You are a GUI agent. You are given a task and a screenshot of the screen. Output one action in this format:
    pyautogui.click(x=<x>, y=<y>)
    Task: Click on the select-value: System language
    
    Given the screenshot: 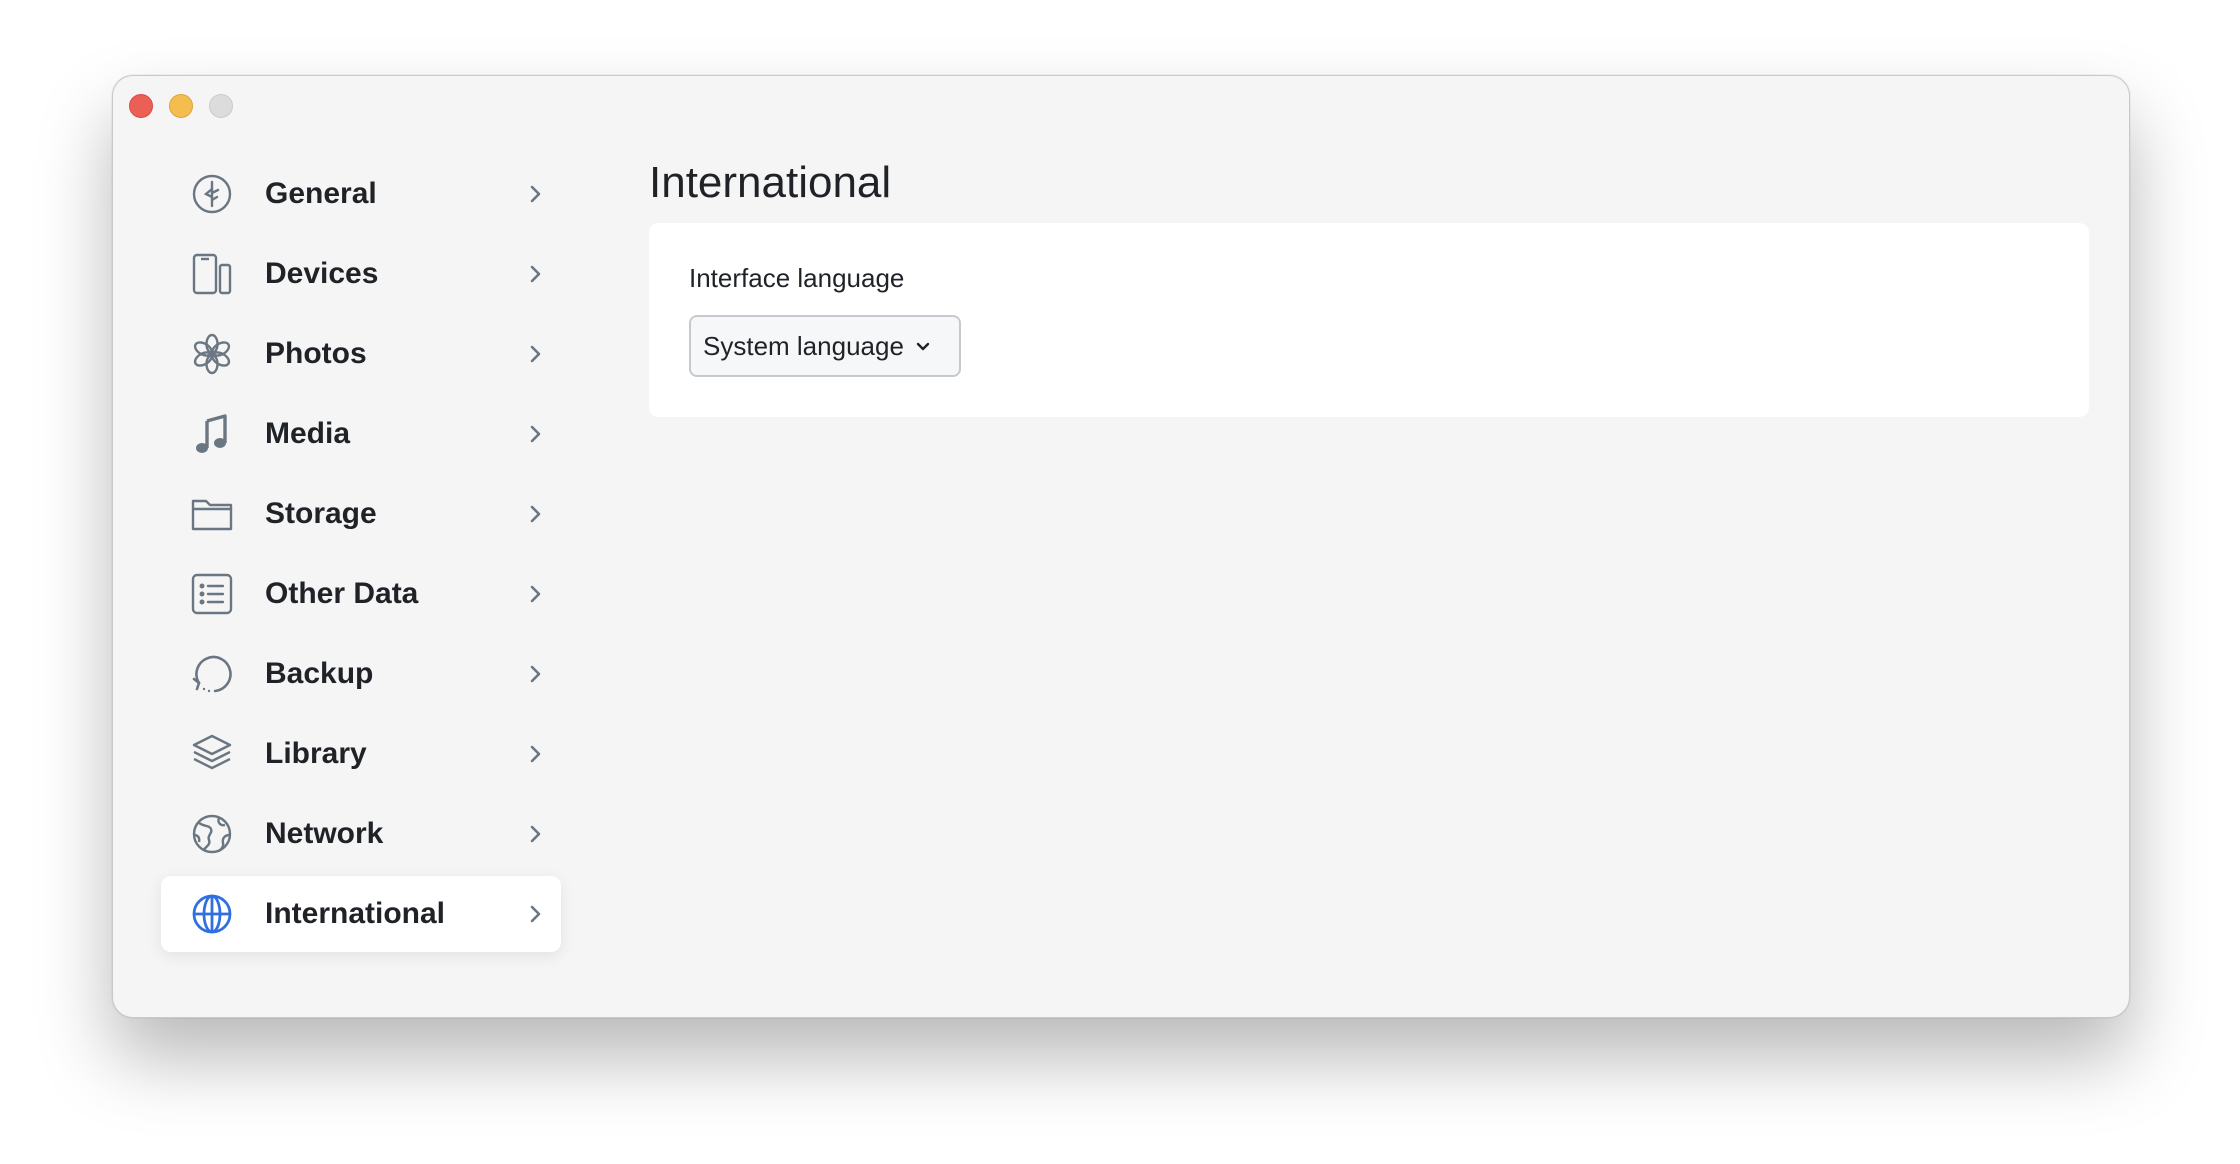 What is the action you would take?
    pyautogui.click(x=803, y=345)
    